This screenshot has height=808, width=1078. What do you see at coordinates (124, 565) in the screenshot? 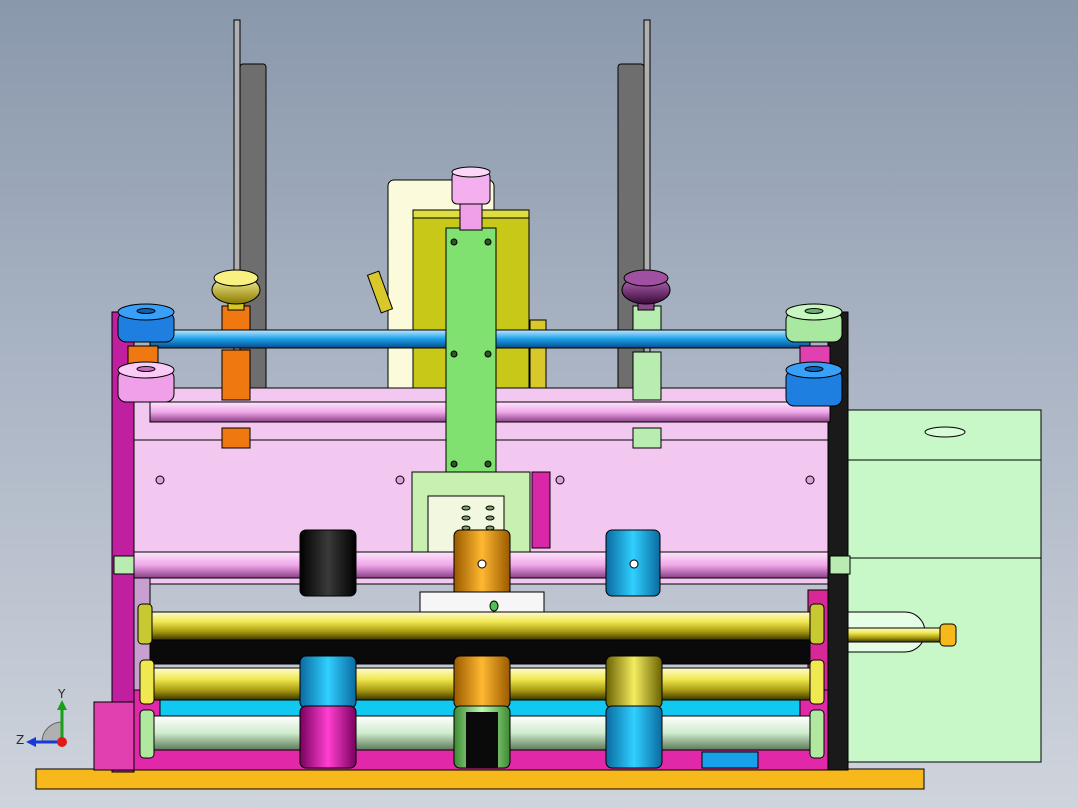
I see `shaft-end-left` at bounding box center [124, 565].